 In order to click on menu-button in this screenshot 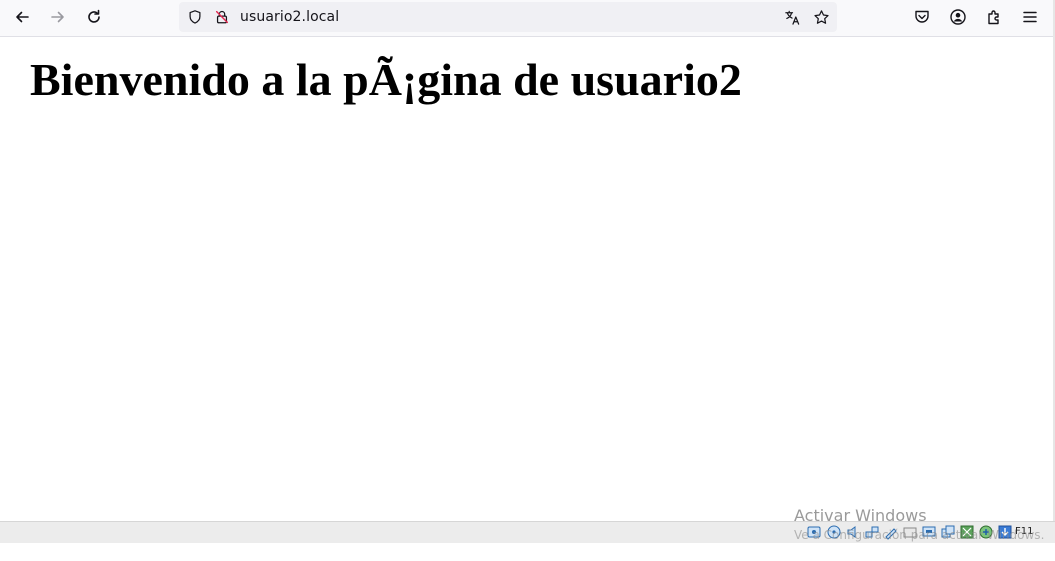, I will do `click(1030, 17)`.